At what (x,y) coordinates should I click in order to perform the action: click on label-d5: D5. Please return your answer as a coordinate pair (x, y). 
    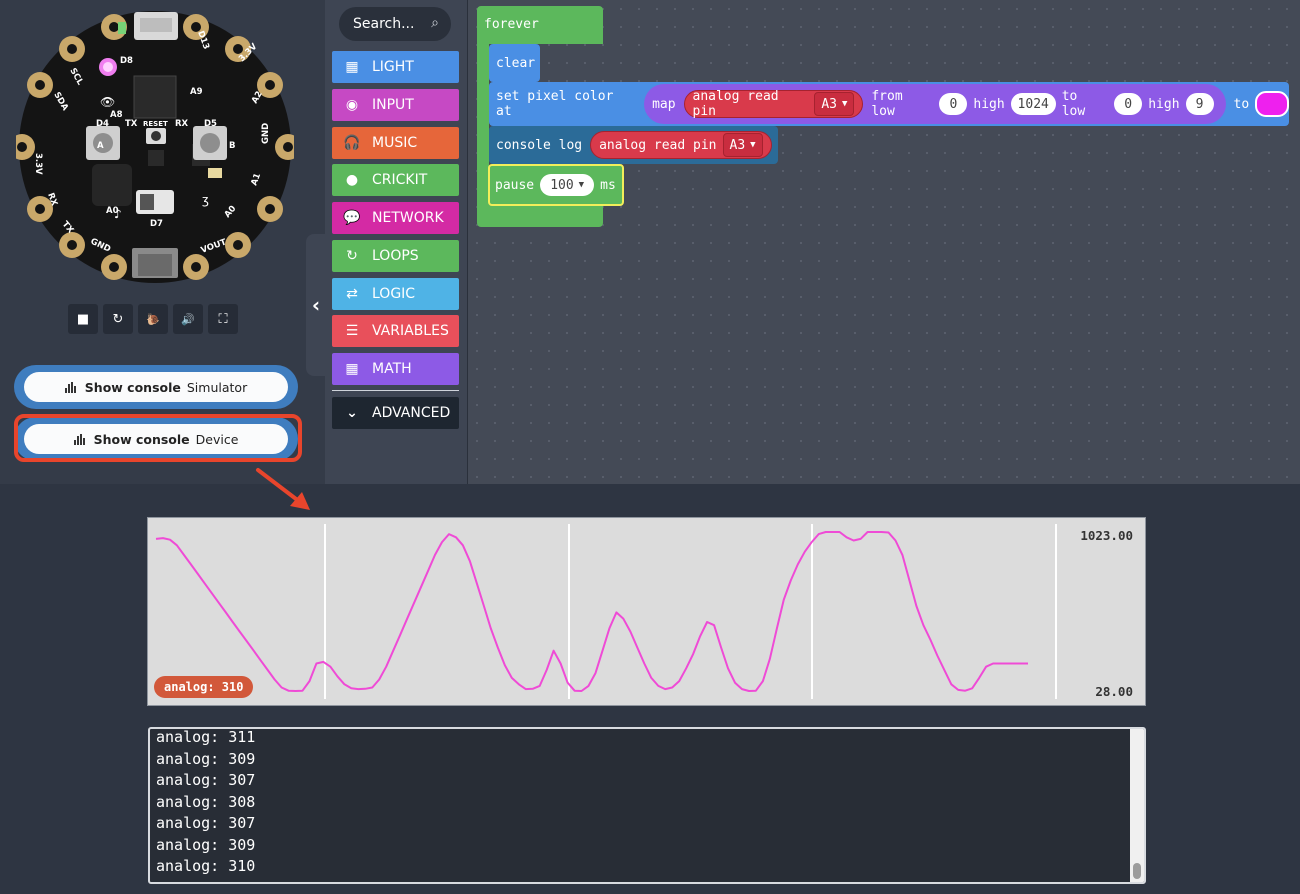
    Looking at the image, I should click on (210, 124).